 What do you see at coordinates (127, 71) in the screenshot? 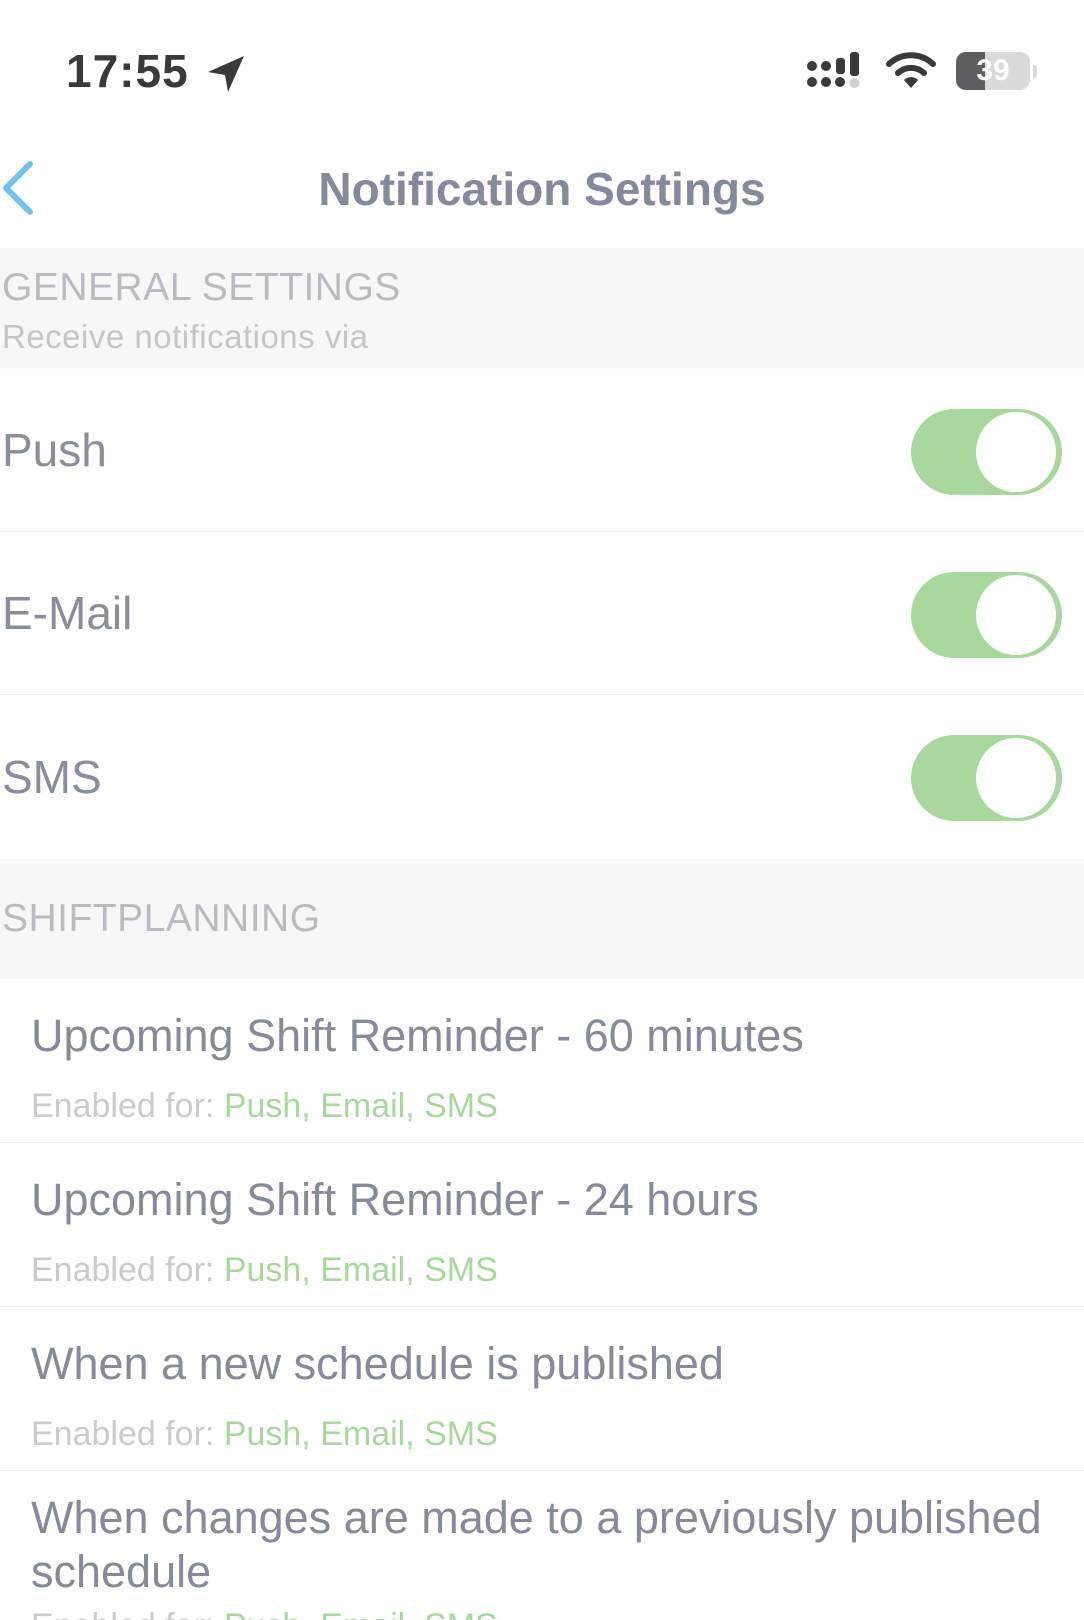
I see `status-time: 17:55` at bounding box center [127, 71].